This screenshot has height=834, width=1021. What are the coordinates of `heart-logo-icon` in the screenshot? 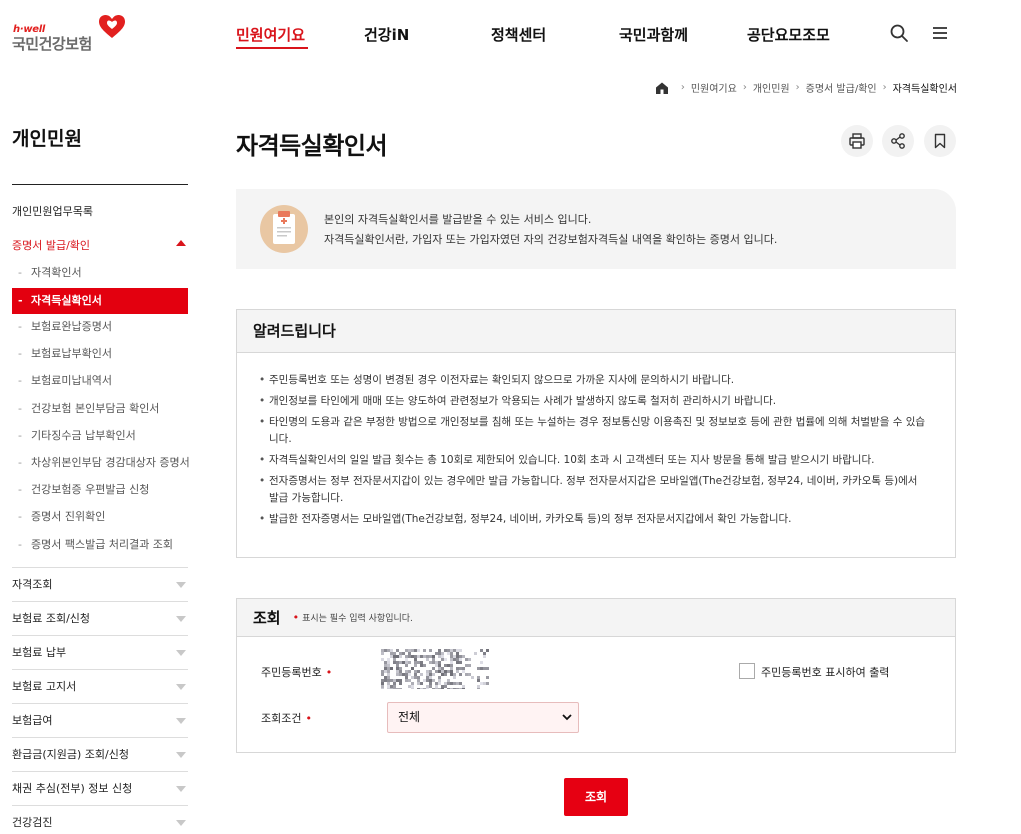 It's located at (112, 26).